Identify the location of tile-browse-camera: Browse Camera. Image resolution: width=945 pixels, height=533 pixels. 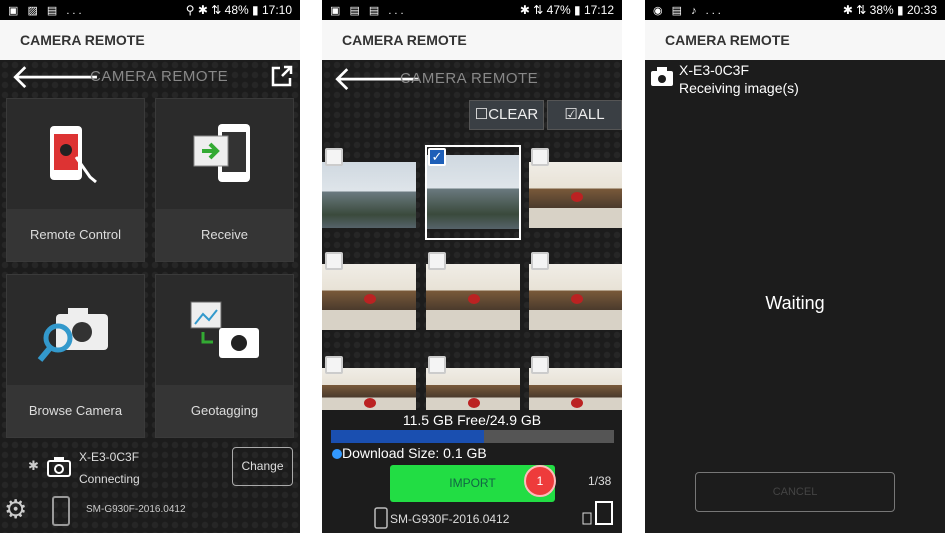
(75, 356).